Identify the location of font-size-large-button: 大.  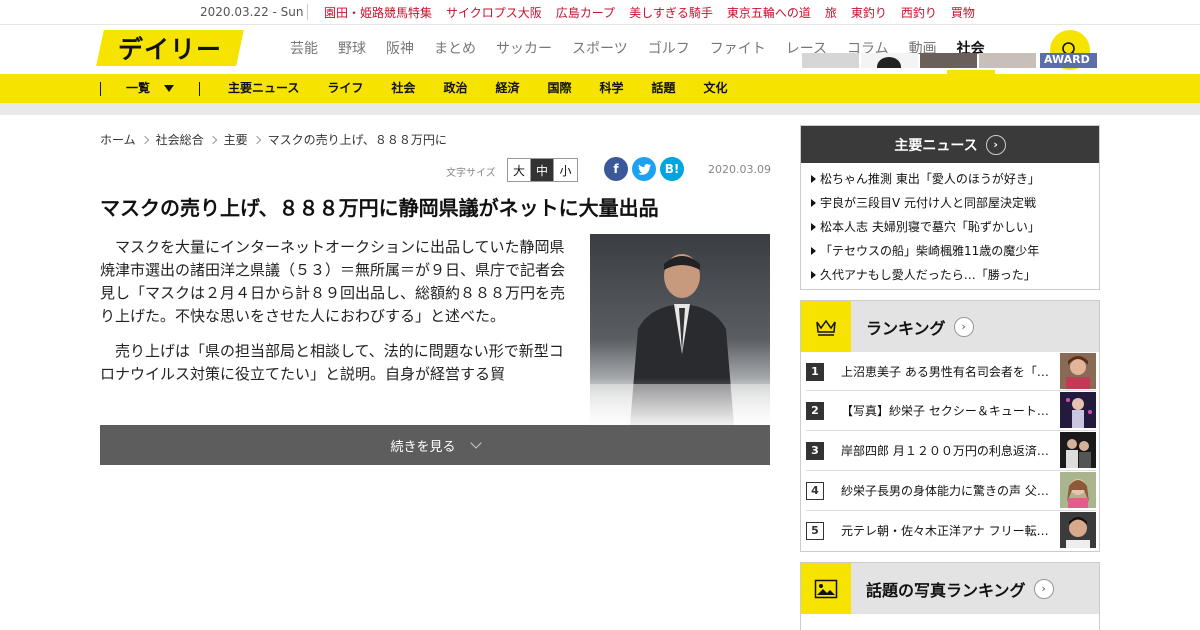
(519, 170).